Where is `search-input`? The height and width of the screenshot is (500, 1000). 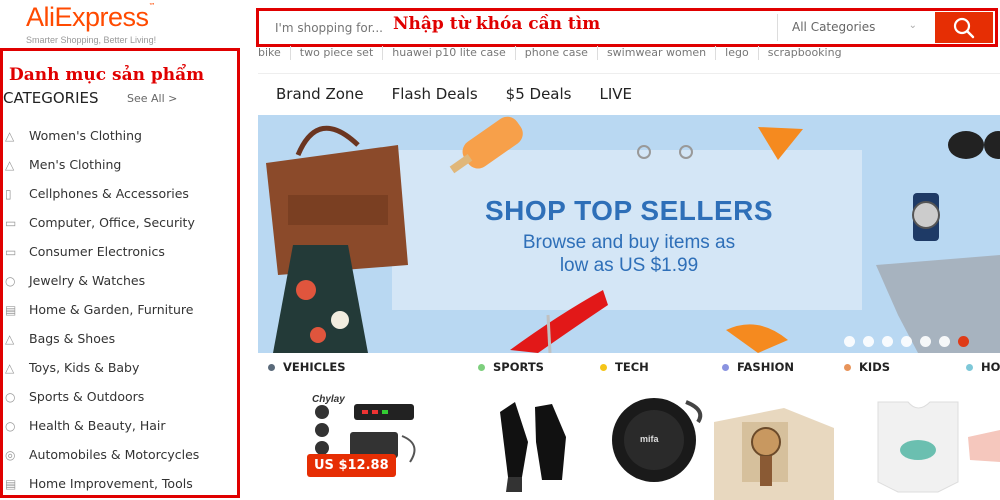 search-input is located at coordinates (518, 27).